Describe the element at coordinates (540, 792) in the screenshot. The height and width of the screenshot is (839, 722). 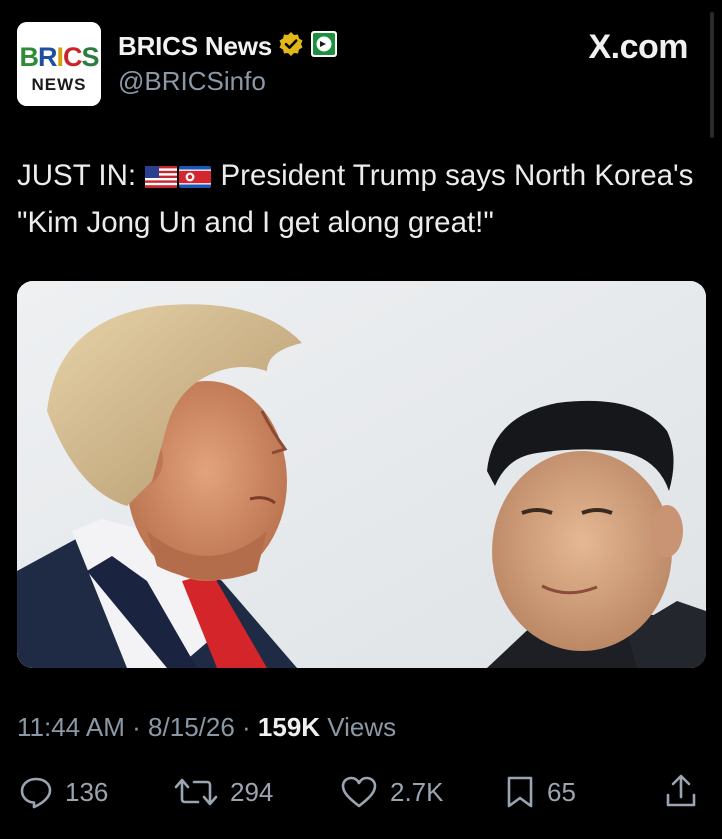
I see `bookmark-button: 65` at that location.